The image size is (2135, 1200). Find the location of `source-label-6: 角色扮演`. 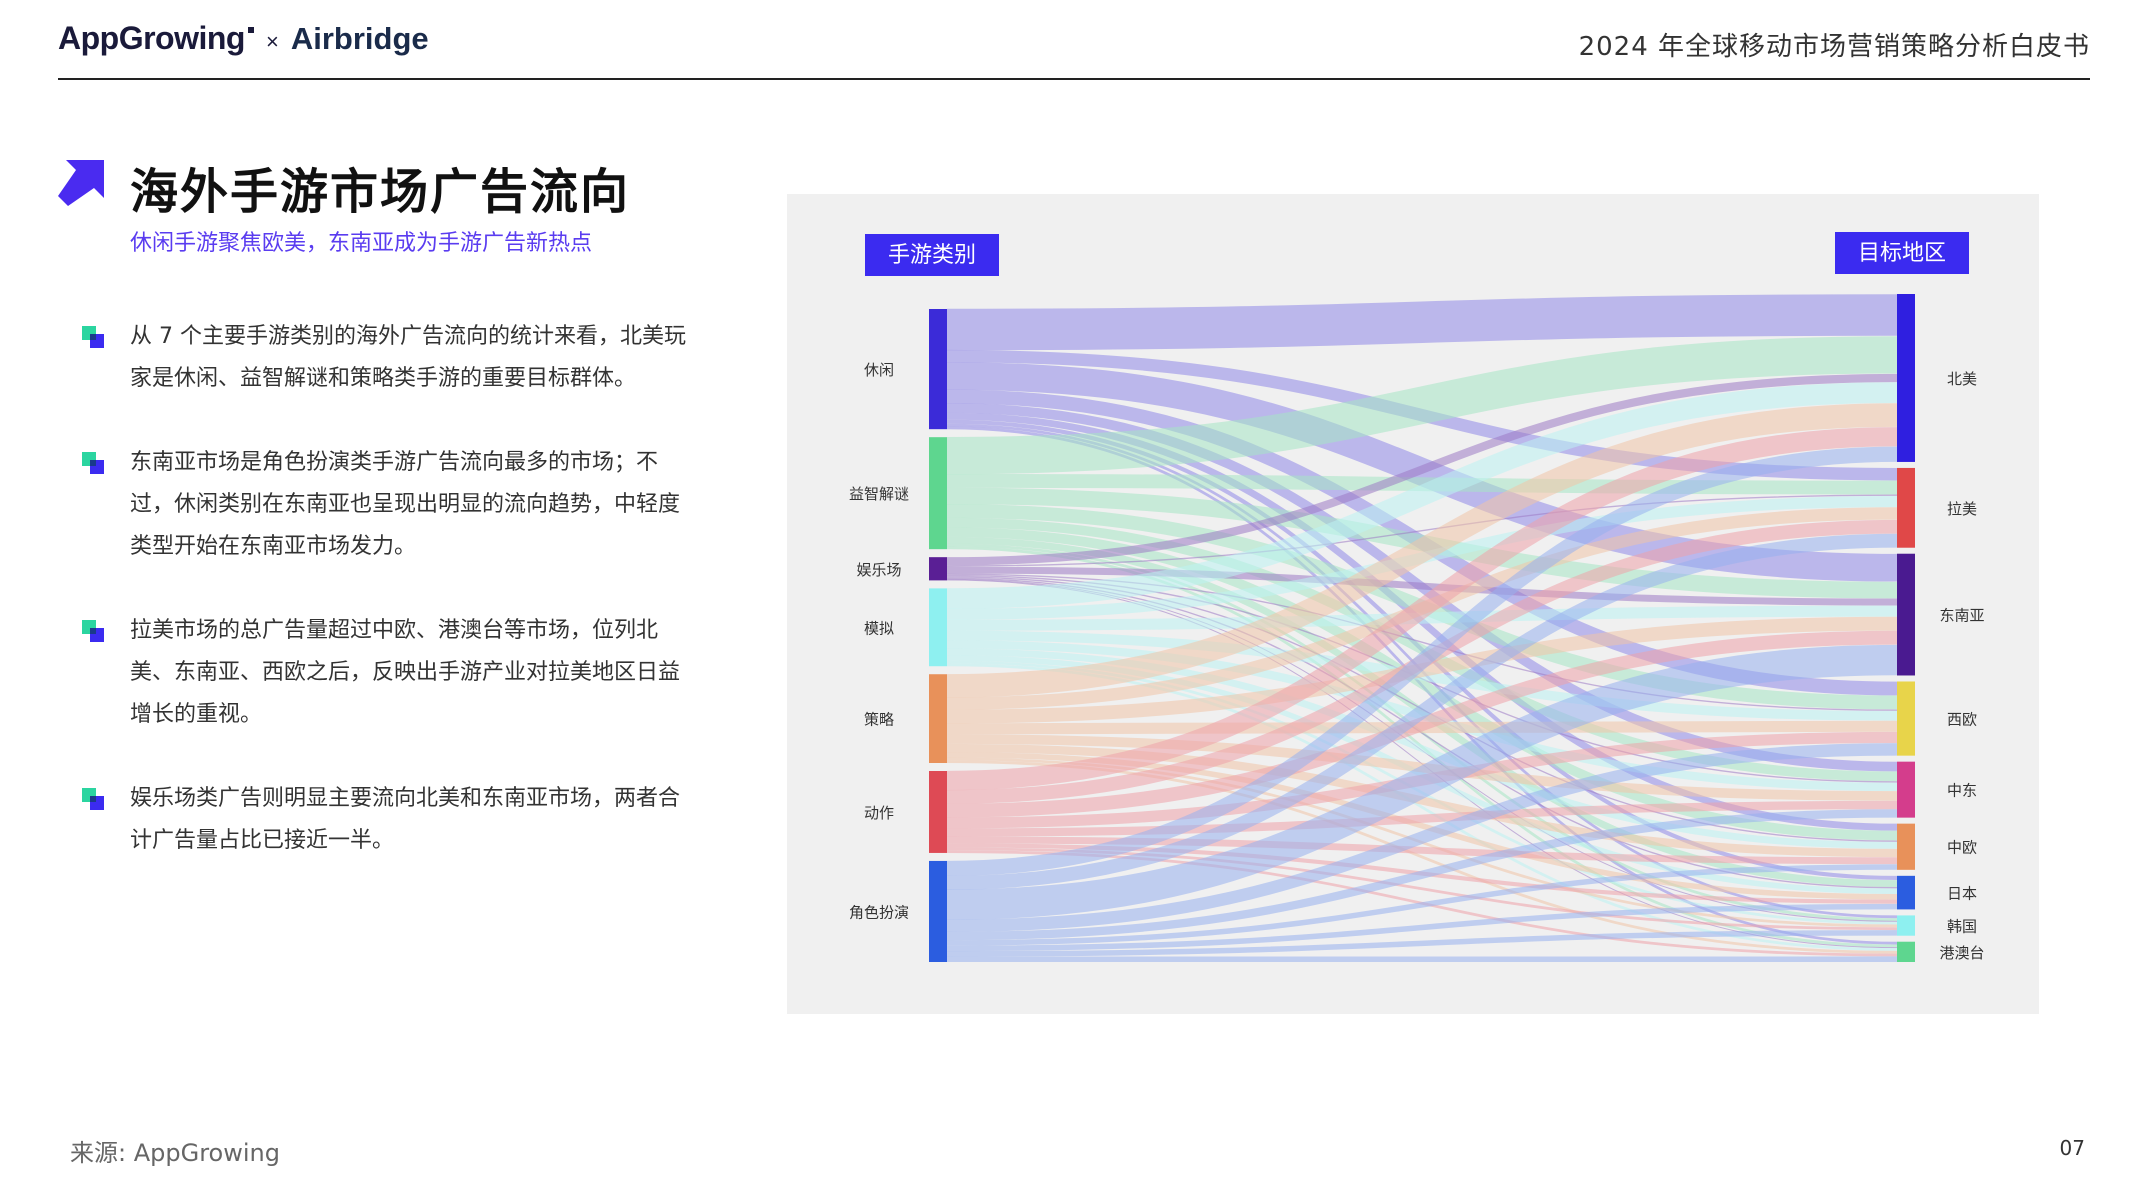

source-label-6: 角色扮演 is located at coordinates (879, 912).